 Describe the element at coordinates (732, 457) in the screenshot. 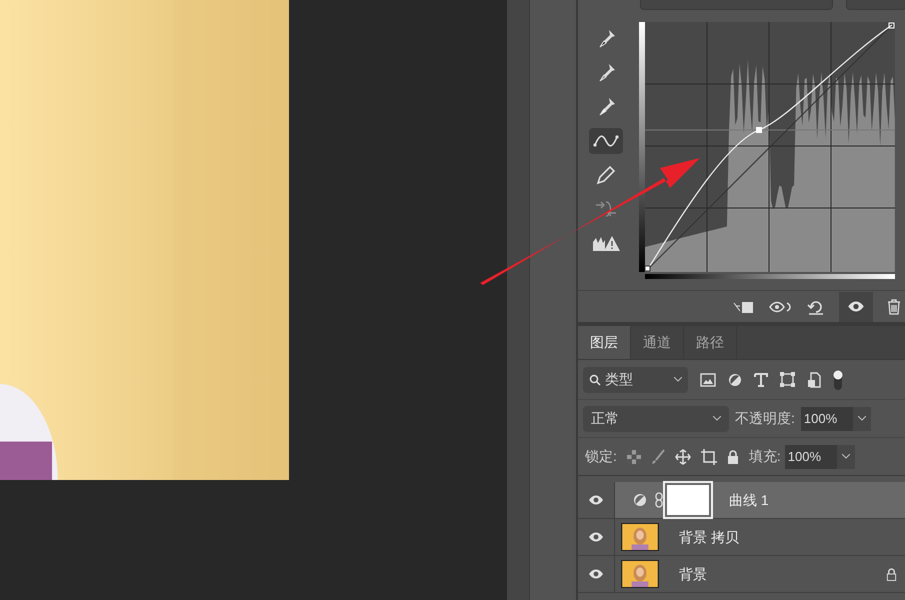

I see `lock-icon` at that location.